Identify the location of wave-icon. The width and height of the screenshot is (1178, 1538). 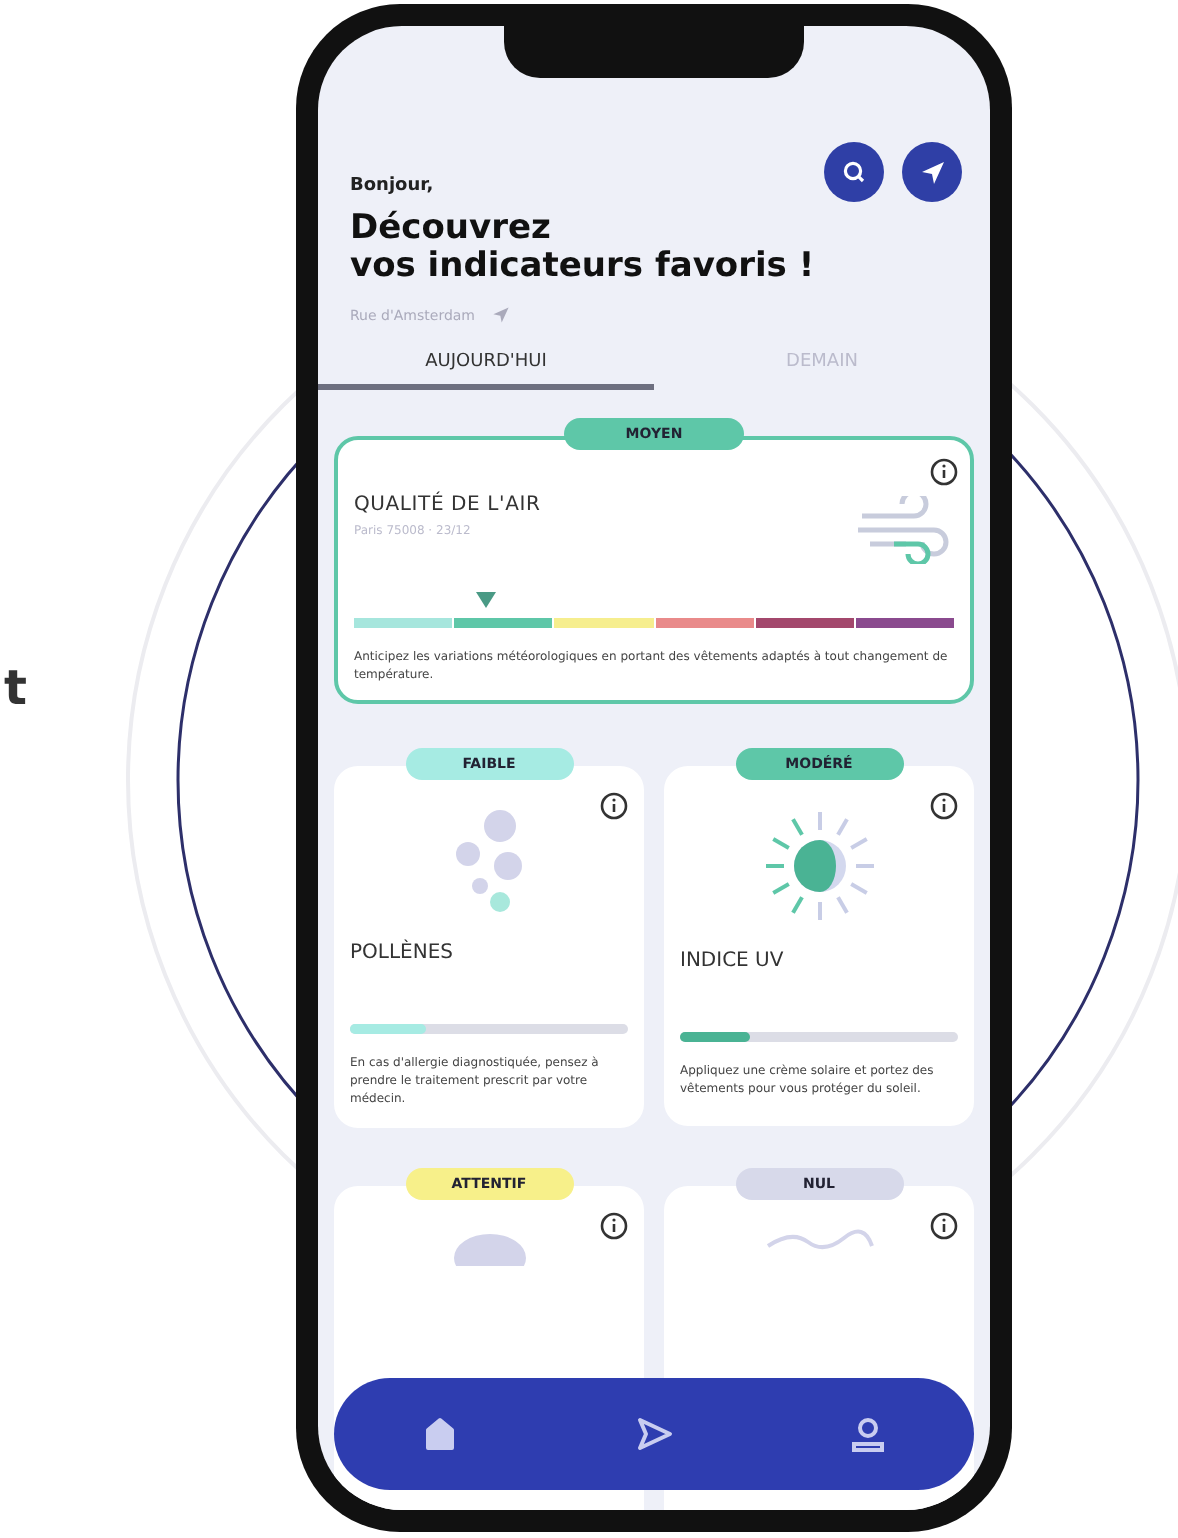
(819, 1240).